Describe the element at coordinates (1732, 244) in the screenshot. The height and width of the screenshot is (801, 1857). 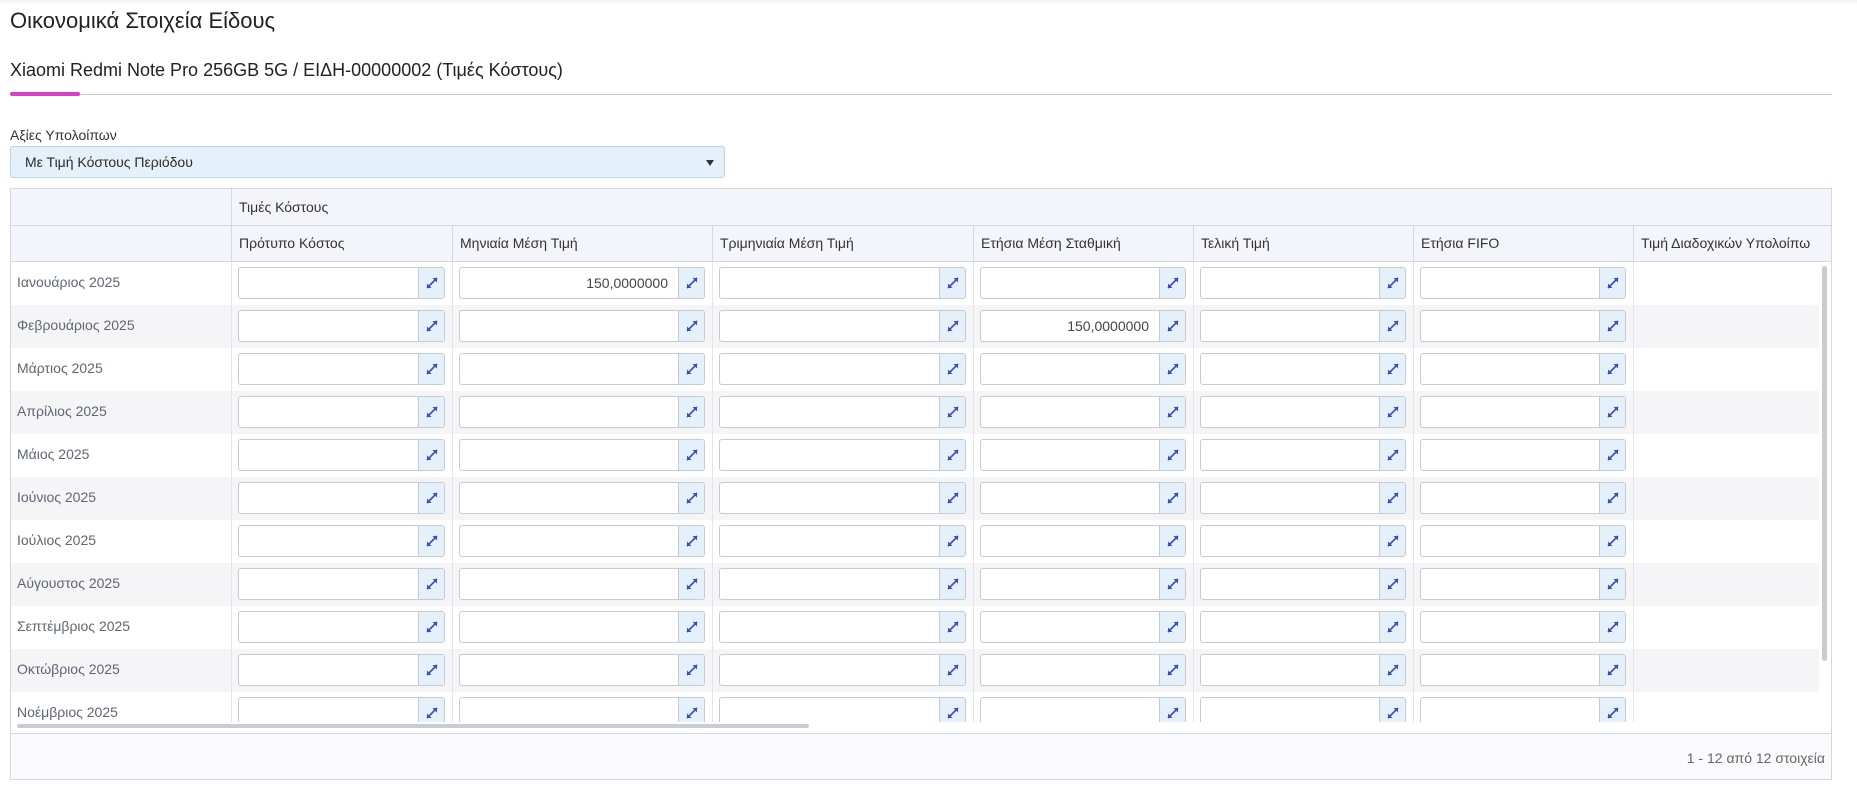
I see `column-header: Τιμή Διαδοχικών Υπολοίπω` at that location.